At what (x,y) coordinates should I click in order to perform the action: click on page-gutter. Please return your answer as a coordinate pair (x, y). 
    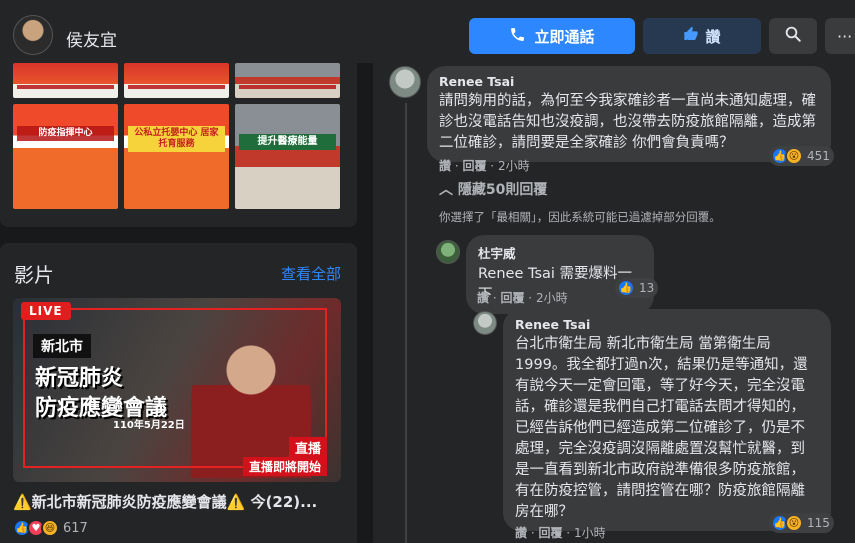
    Looking at the image, I should click on (365, 303).